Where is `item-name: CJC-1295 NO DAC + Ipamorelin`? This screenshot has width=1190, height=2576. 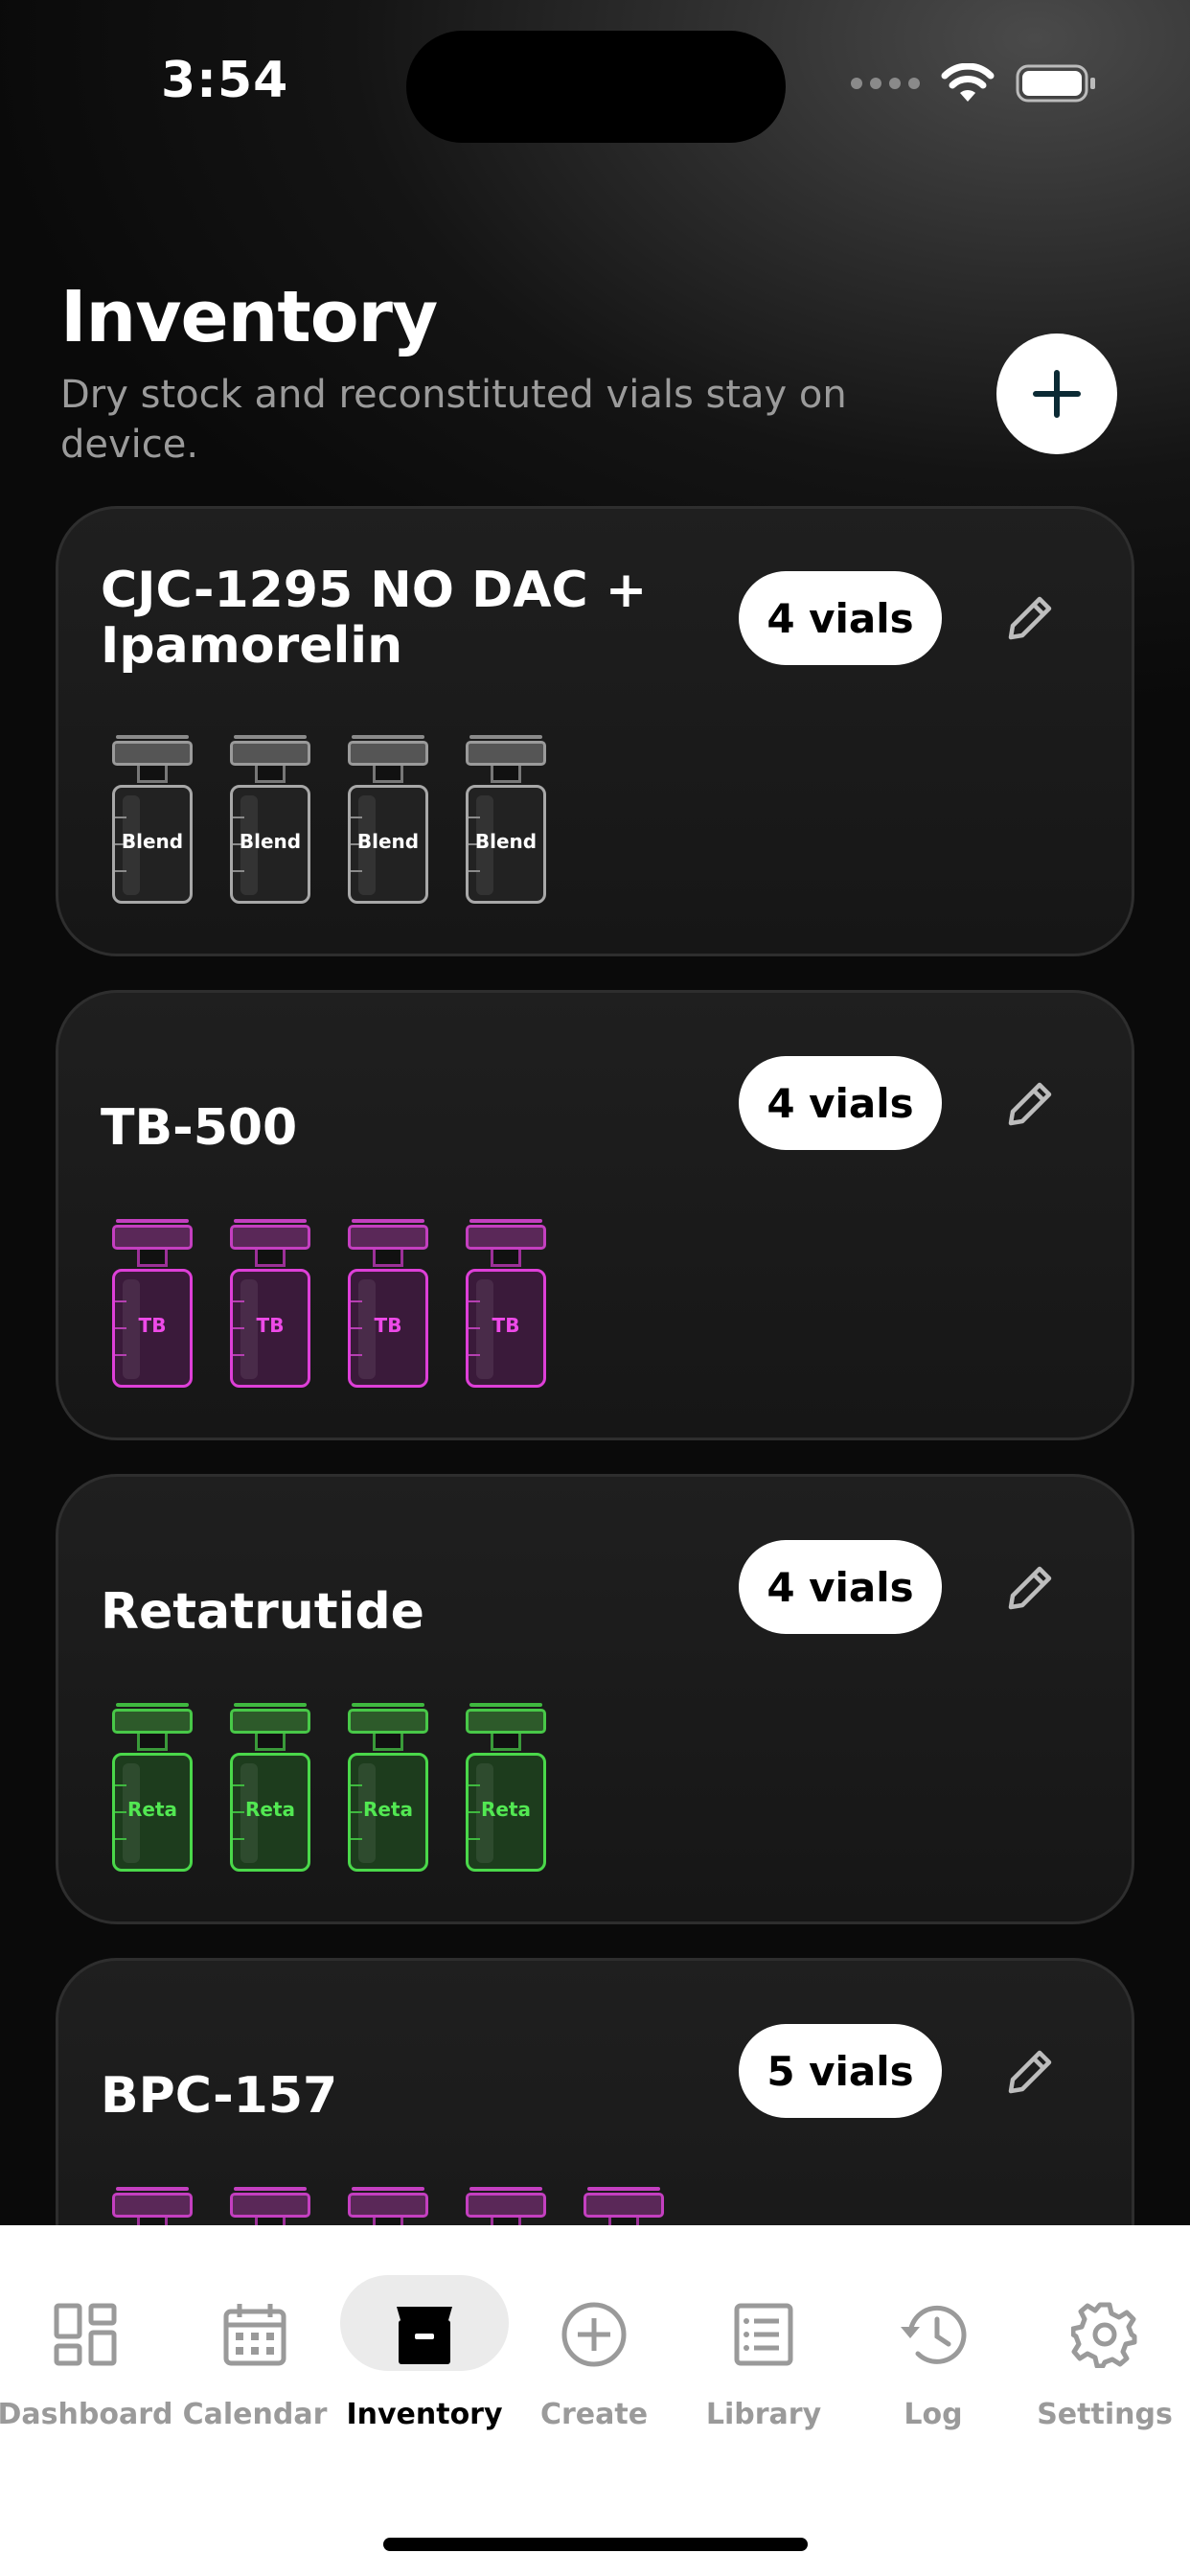
item-name: CJC-1295 NO DAC + Ipamorelin is located at coordinates (374, 619).